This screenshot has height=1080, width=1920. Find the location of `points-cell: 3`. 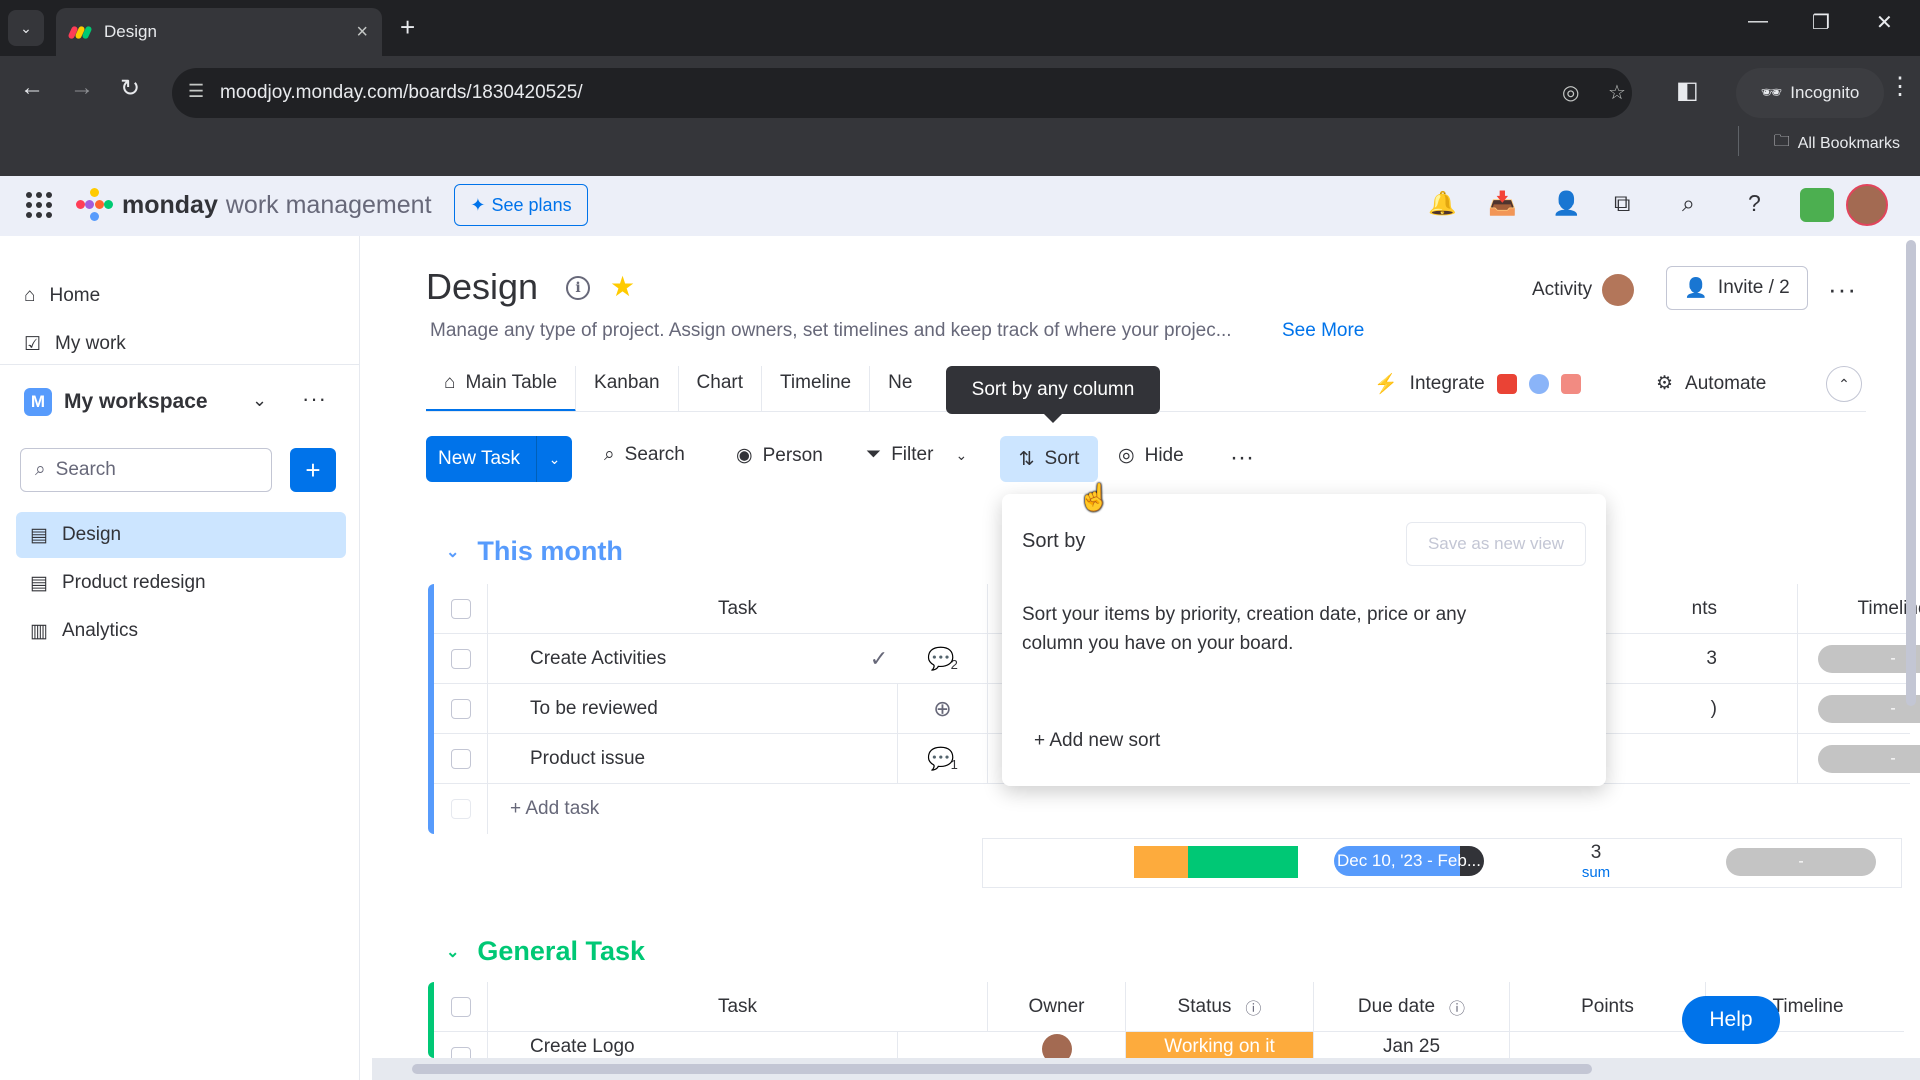

points-cell: 3 is located at coordinates (1703, 659).